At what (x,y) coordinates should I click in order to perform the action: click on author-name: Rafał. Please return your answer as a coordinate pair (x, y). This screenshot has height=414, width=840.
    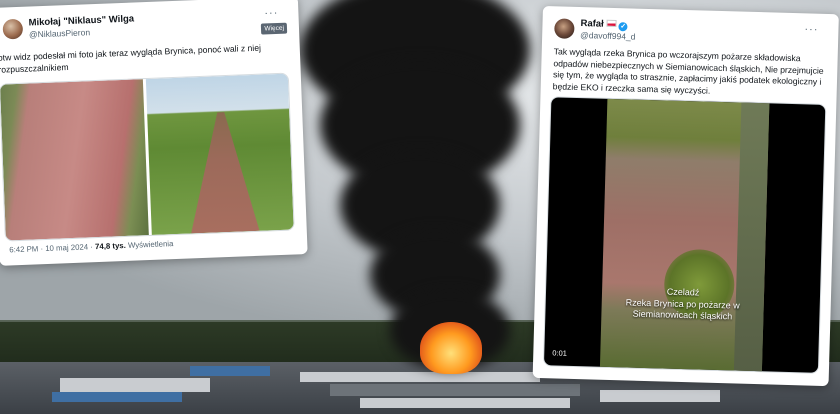
    Looking at the image, I should click on (592, 24).